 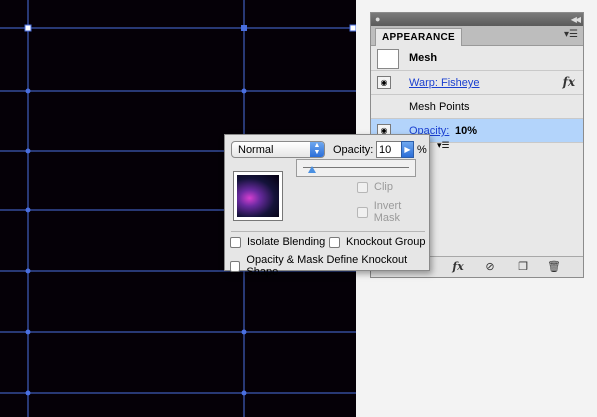 I want to click on mesh-label: Mesh, so click(x=423, y=58).